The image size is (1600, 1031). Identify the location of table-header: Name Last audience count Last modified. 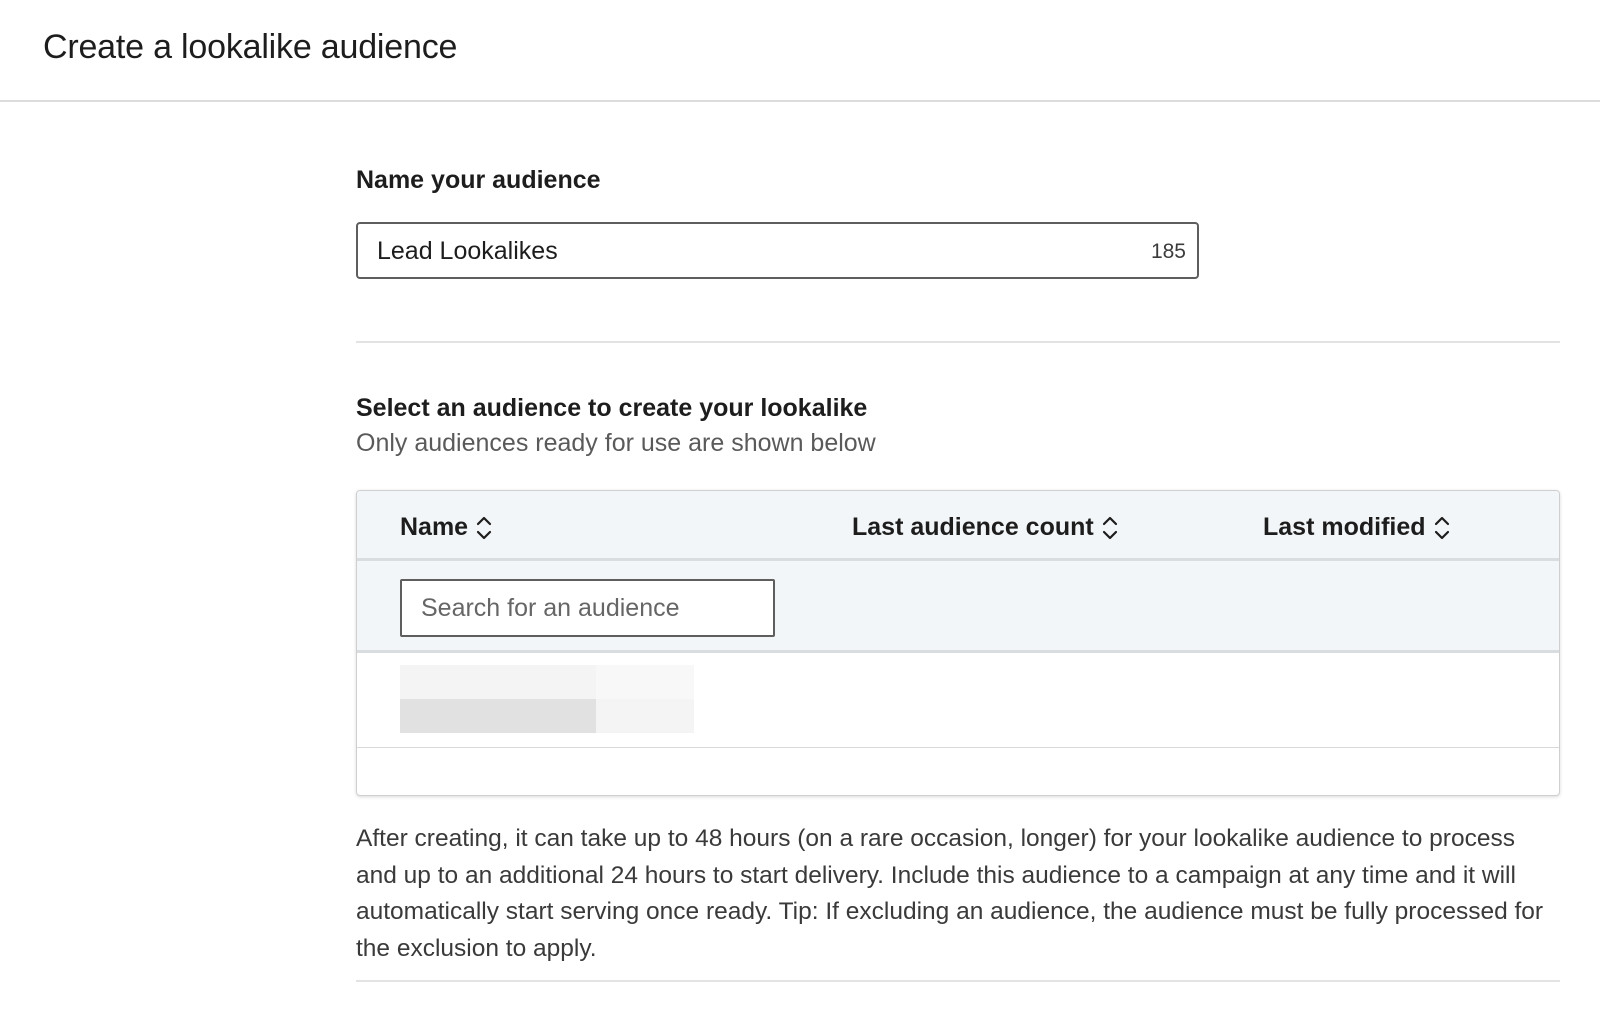
(958, 526).